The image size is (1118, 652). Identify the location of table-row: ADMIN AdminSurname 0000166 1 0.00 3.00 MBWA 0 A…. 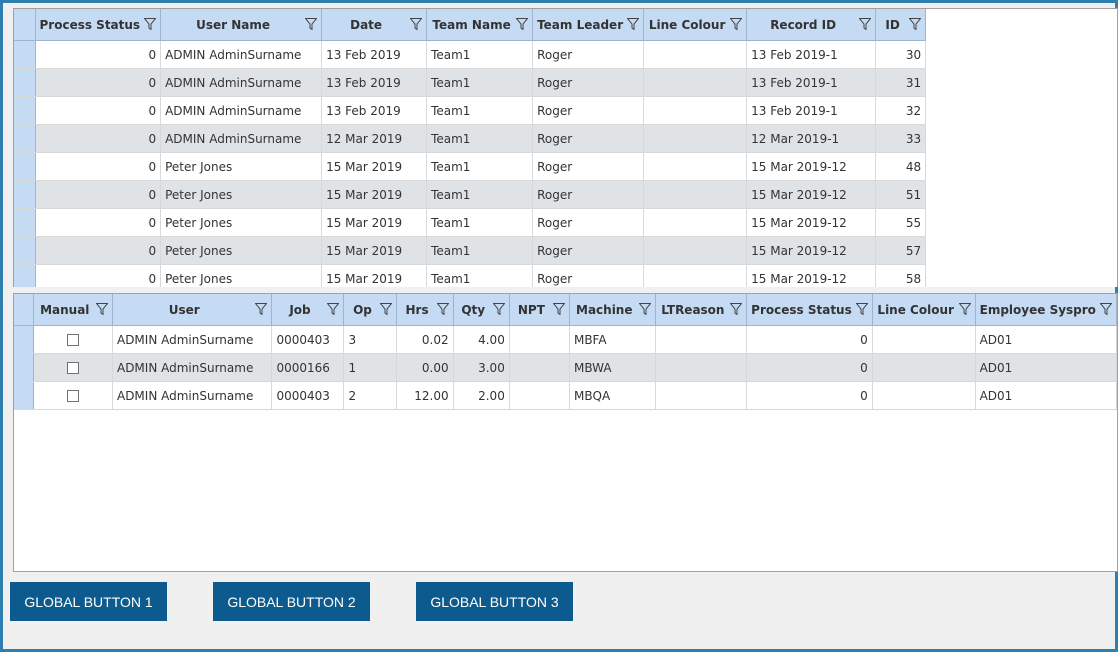
(565, 367).